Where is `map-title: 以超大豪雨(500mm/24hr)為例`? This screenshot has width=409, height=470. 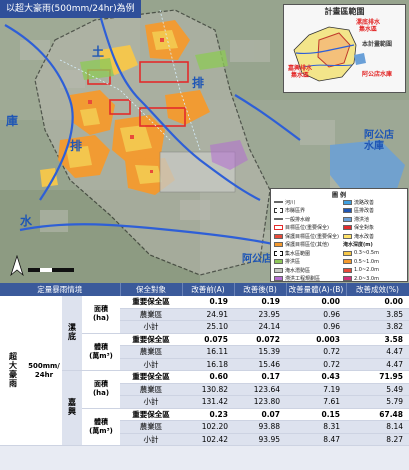 map-title: 以超大豪雨(500mm/24hr)為例 is located at coordinates (70, 9).